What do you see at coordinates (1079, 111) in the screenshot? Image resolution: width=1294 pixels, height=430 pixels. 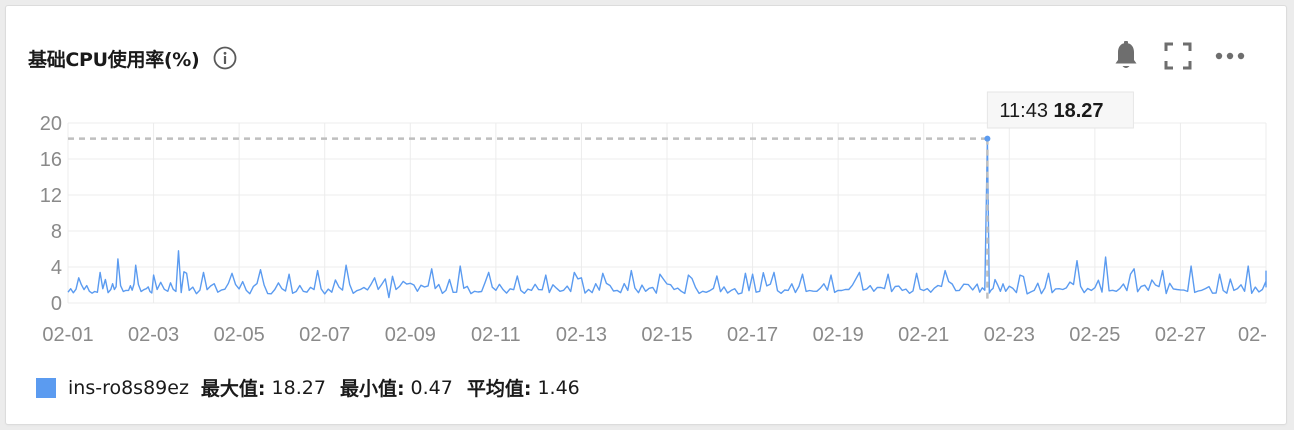 I see `tooltip-value: 18.27` at bounding box center [1079, 111].